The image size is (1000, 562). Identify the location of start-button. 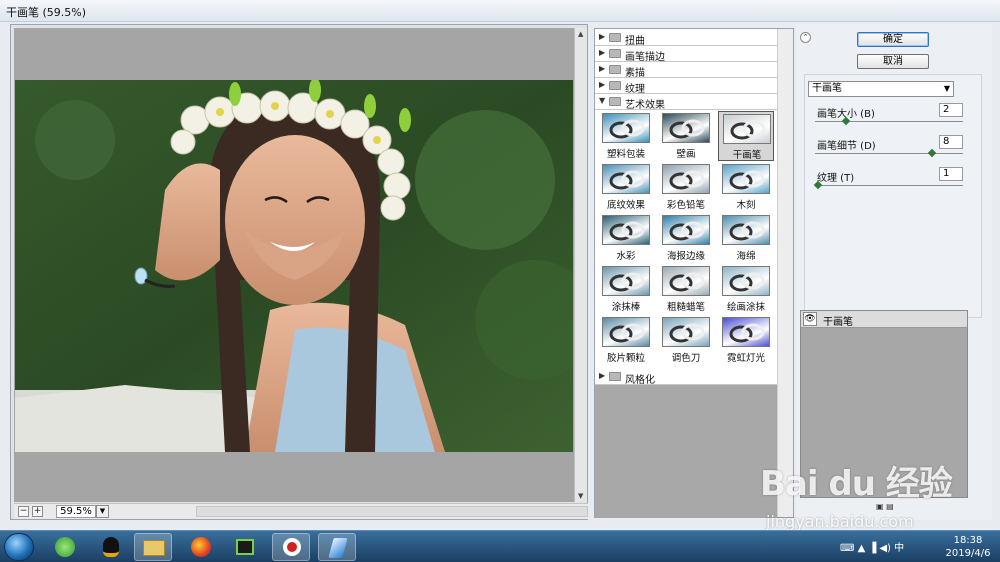
(19, 547).